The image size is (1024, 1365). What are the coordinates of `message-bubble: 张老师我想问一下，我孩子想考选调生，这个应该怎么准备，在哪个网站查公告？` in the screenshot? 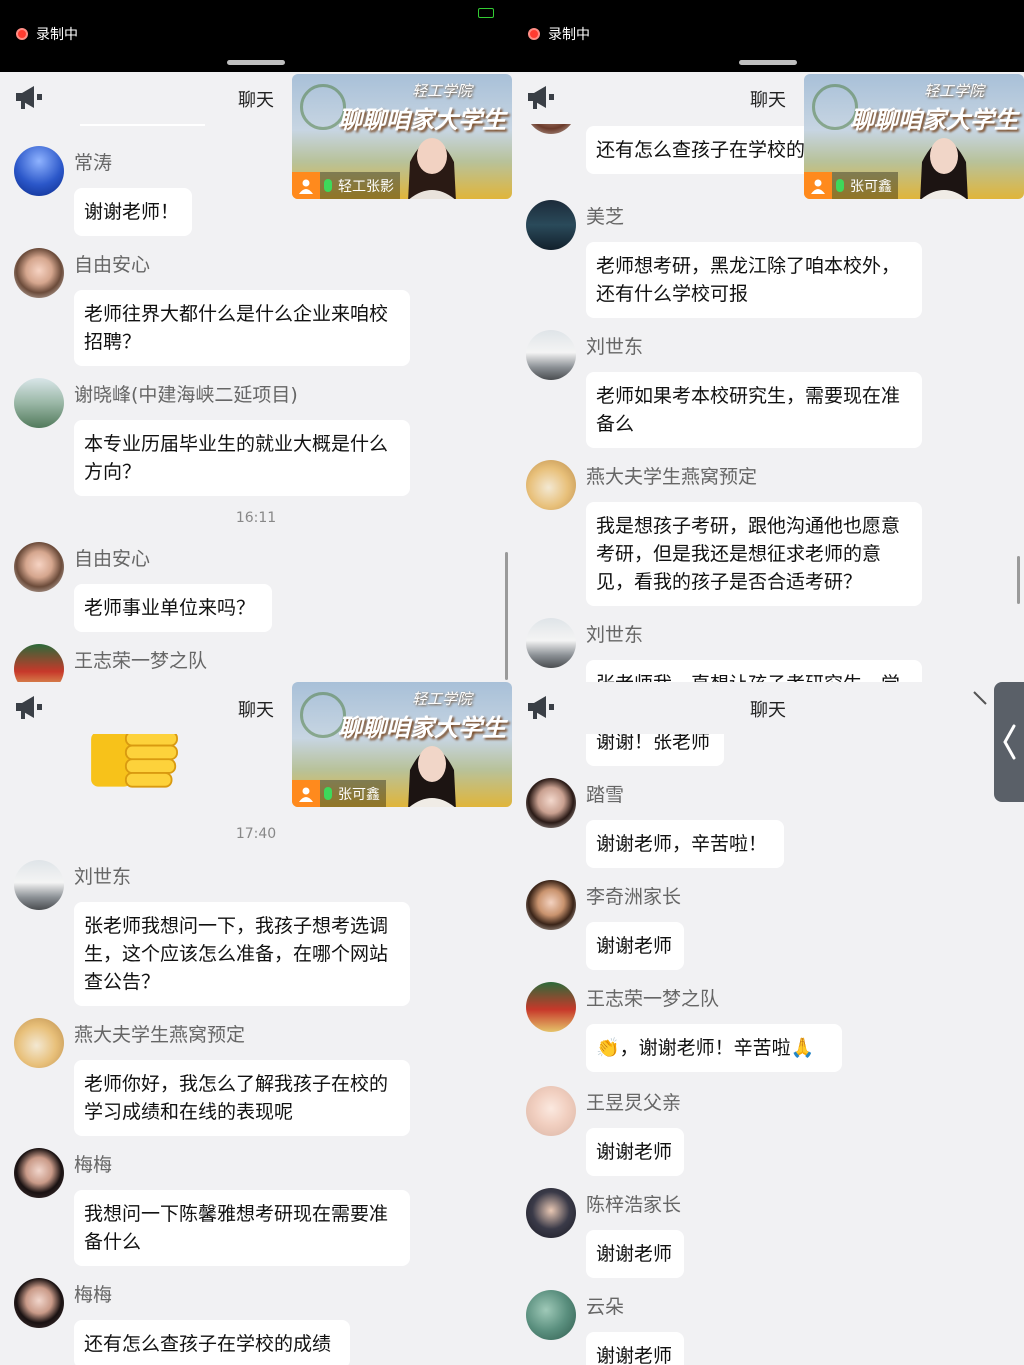 It's located at (242, 954).